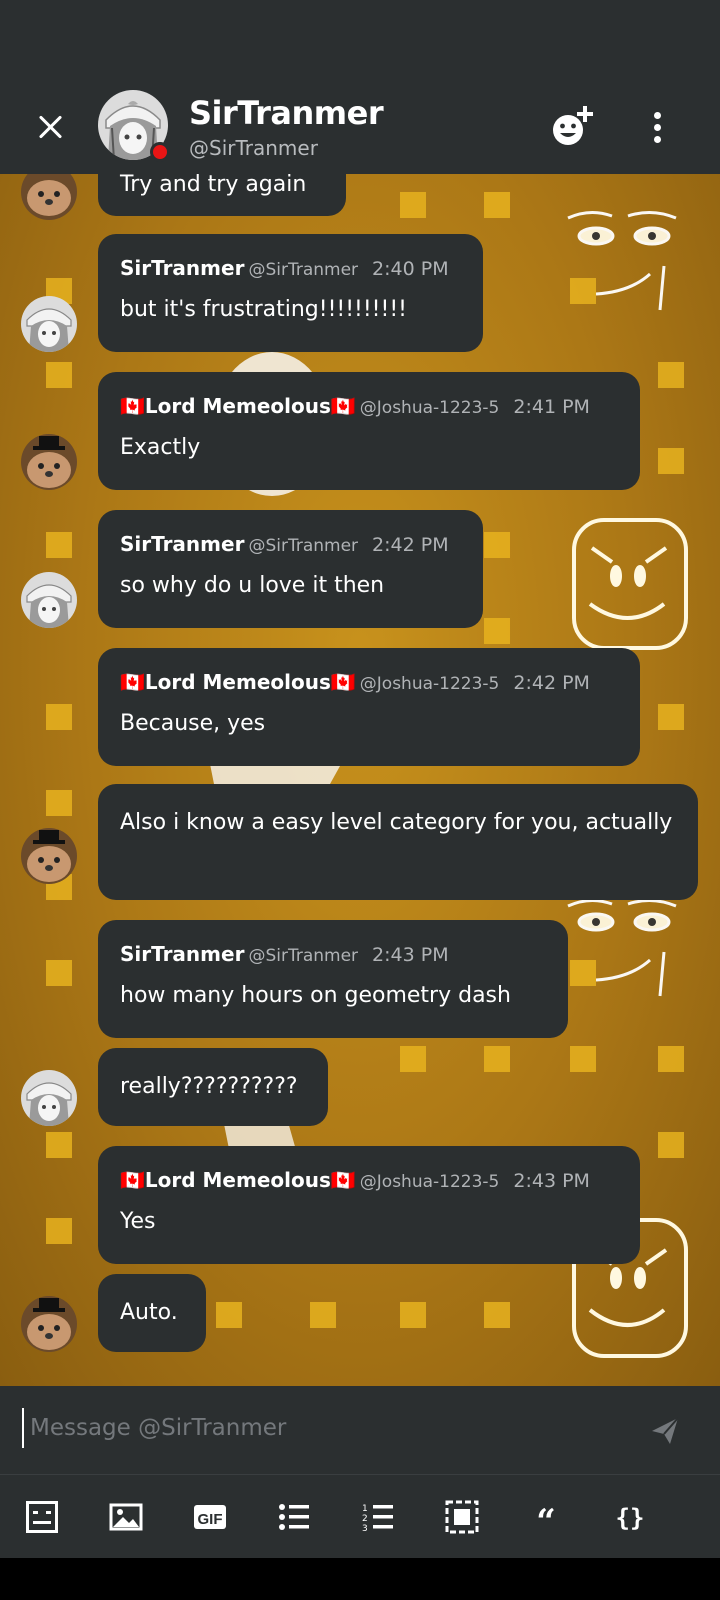  I want to click on formatting-toolbar: GIF 123 “ {}, so click(360, 1516).